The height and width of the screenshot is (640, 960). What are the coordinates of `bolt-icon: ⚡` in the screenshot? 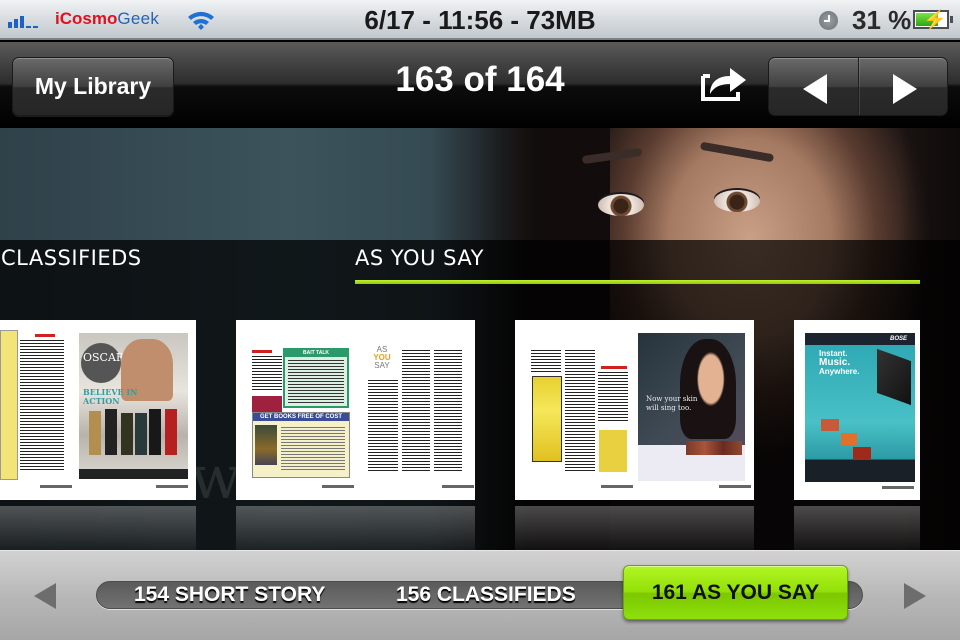 It's located at (935, 20).